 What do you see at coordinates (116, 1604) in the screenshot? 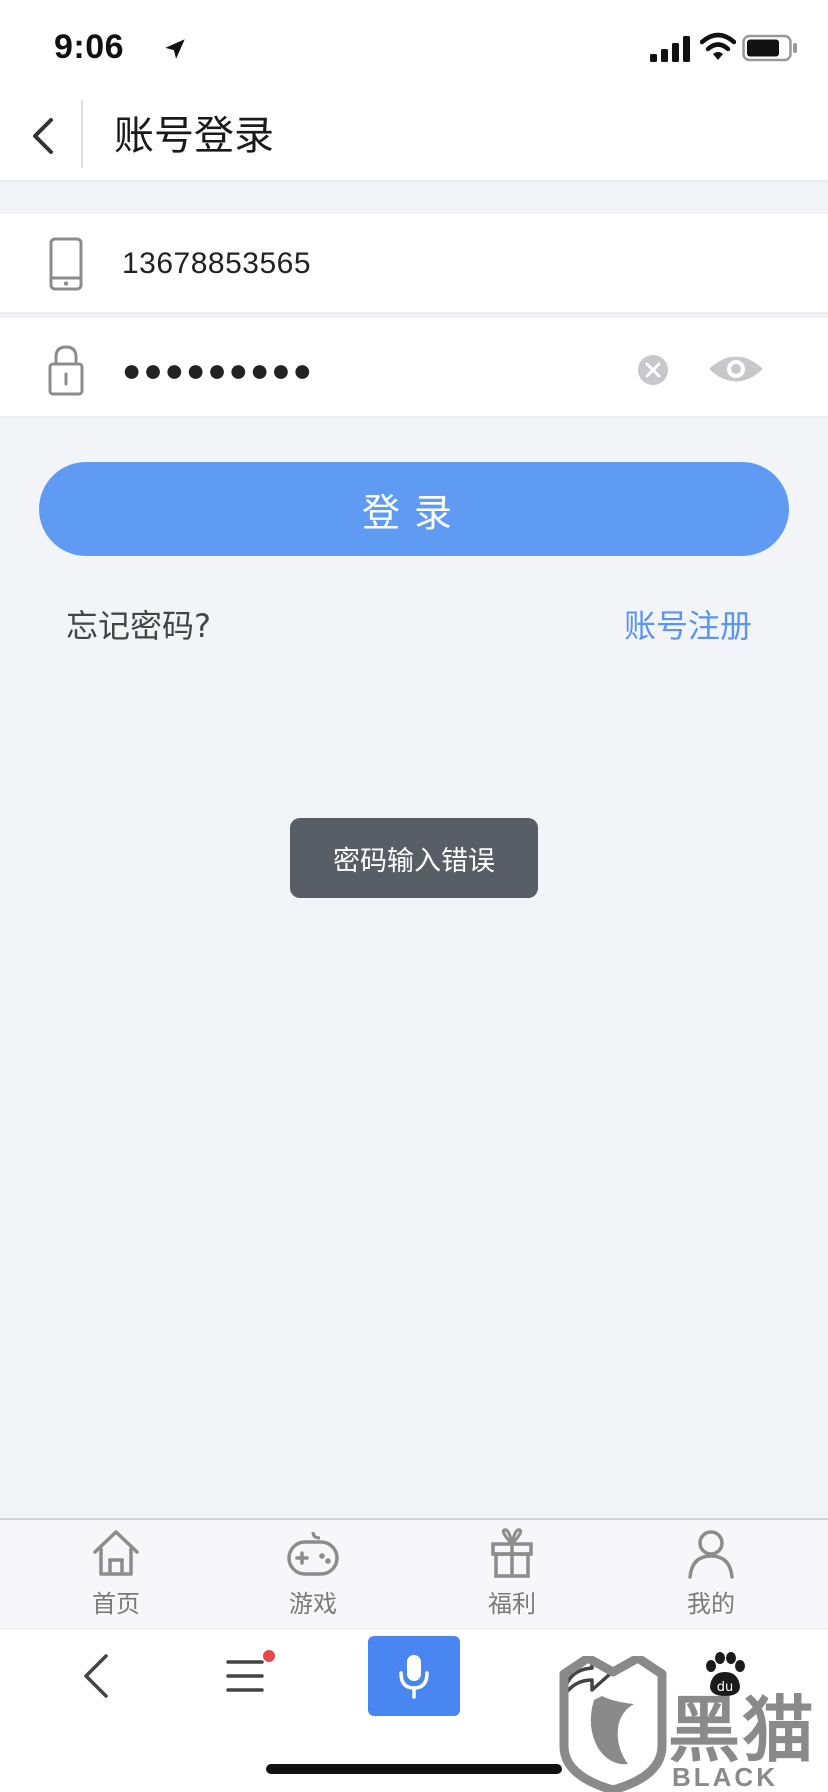
I see `tab-label: 首页` at bounding box center [116, 1604].